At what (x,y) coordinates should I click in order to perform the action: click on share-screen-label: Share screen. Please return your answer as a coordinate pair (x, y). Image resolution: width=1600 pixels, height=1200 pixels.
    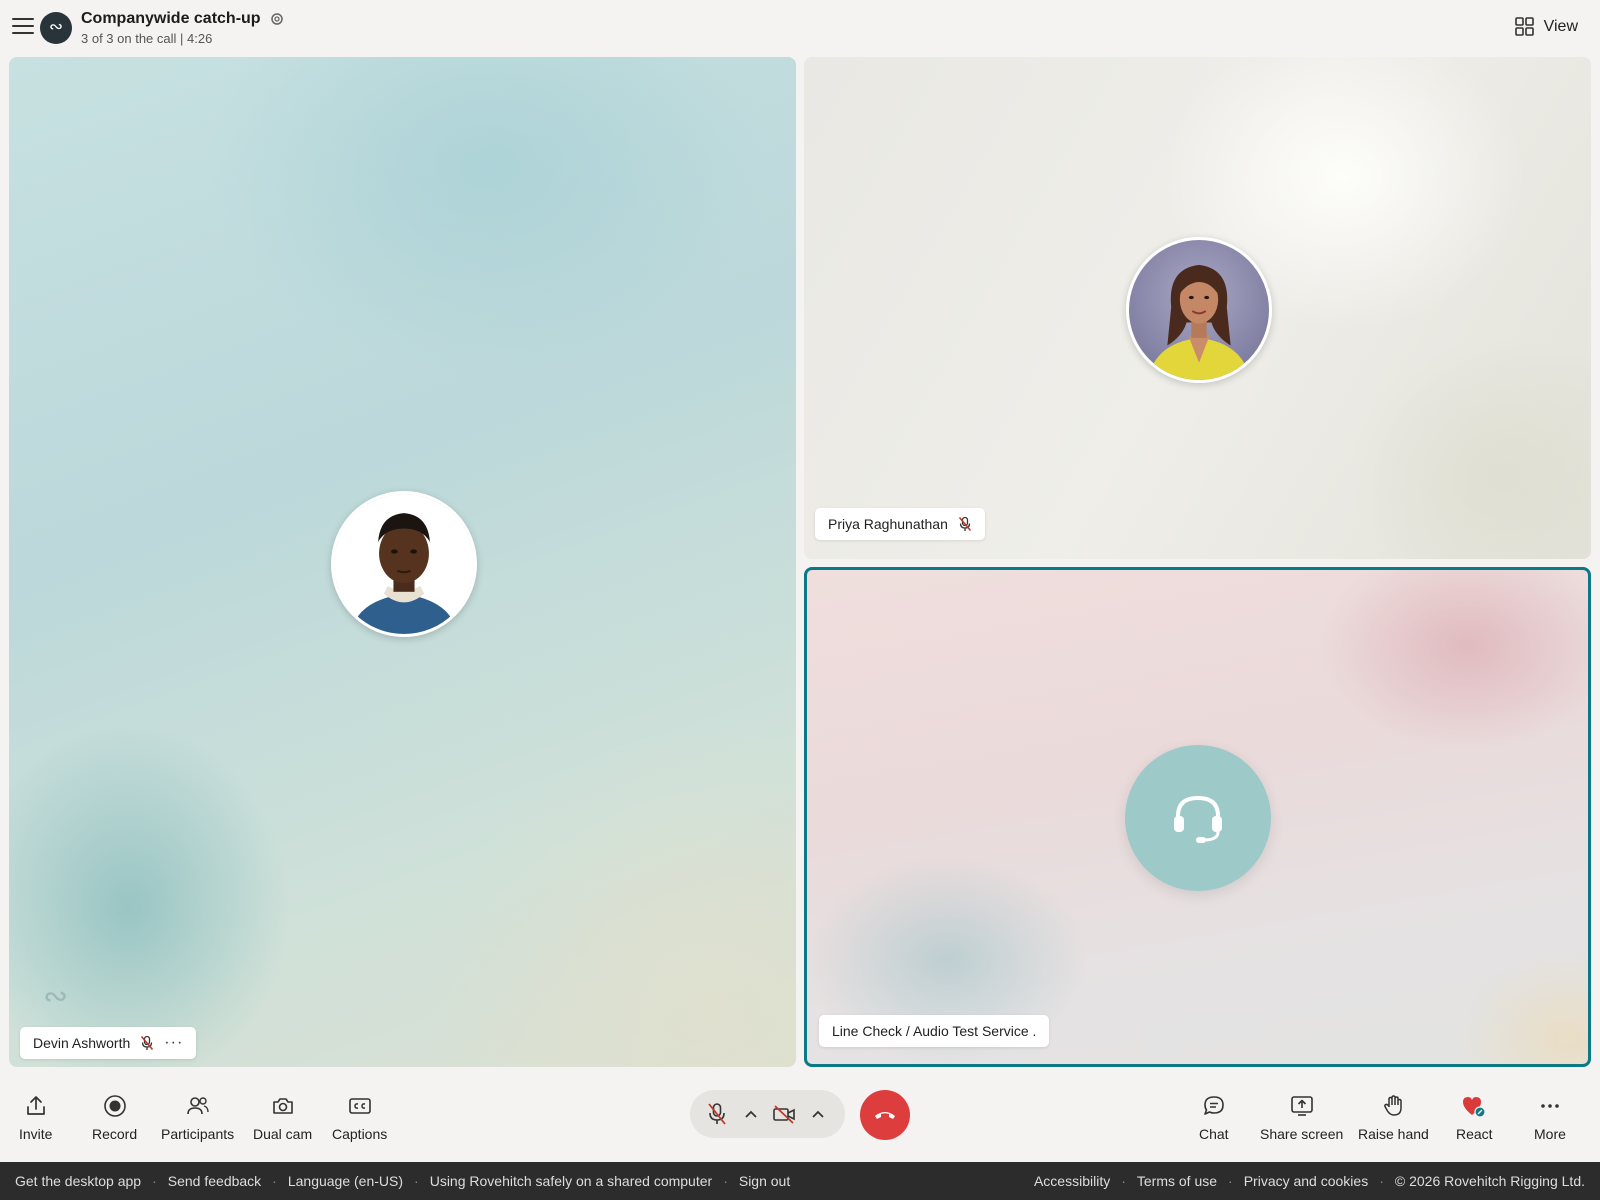
    Looking at the image, I should click on (1302, 1134).